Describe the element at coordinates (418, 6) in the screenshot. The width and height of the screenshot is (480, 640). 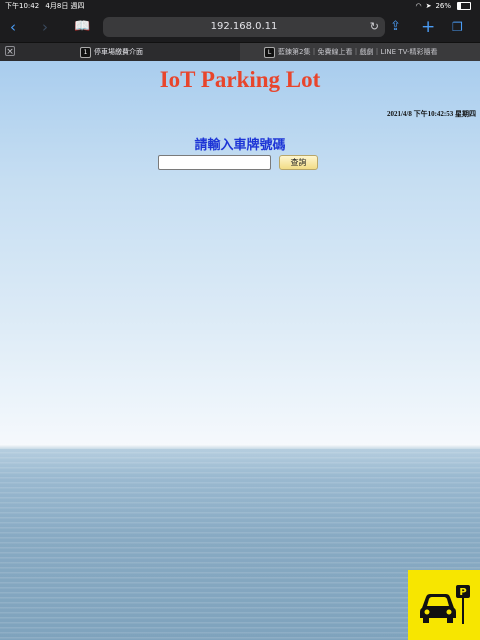
I see `wifi-icon: ◠` at that location.